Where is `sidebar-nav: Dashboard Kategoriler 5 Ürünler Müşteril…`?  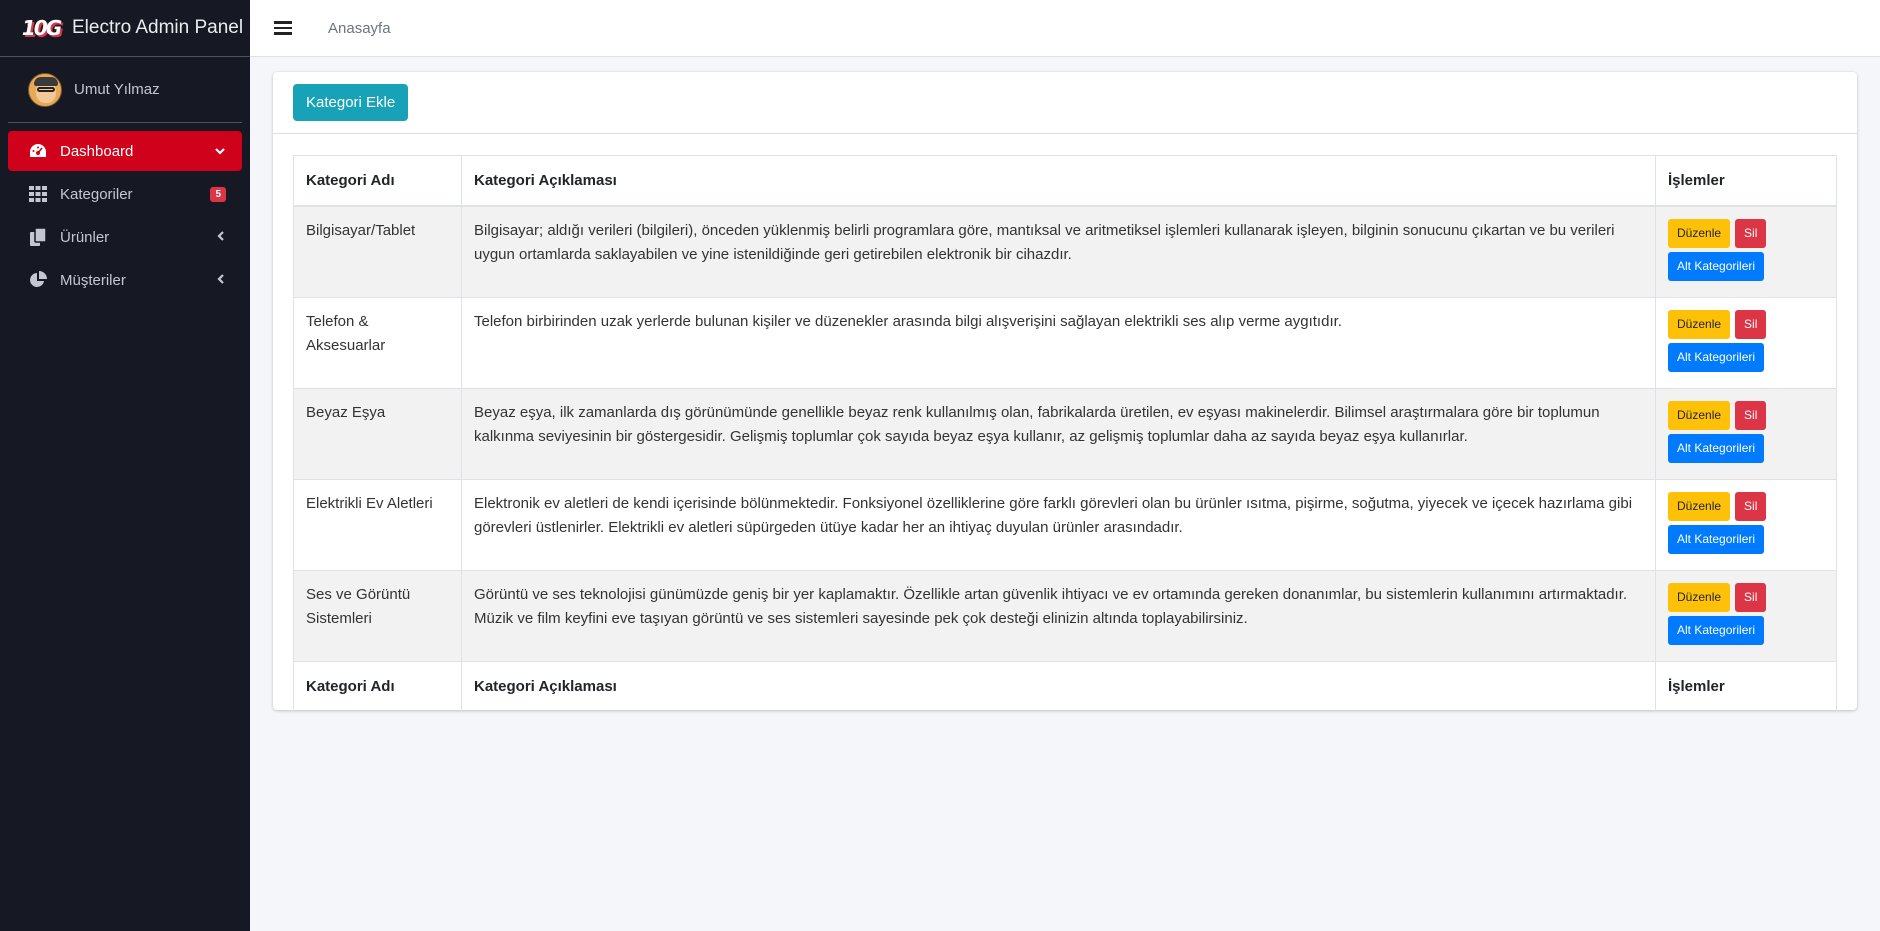
sidebar-nav: Dashboard Kategoriler 5 Ürünler Müşteril… is located at coordinates (125, 211).